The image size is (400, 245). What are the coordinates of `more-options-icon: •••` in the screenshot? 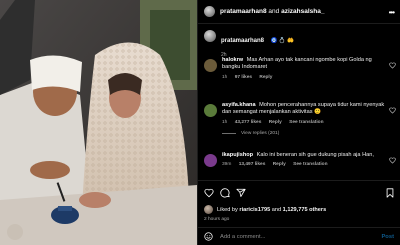 It's located at (392, 12).